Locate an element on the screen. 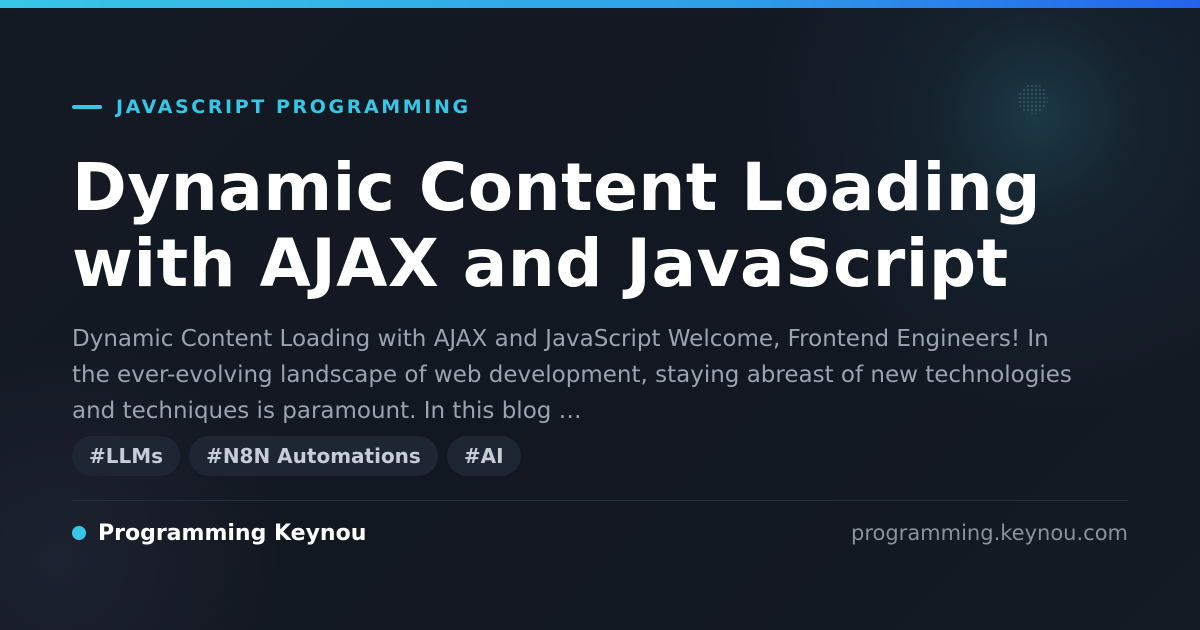  divider is located at coordinates (600, 500).